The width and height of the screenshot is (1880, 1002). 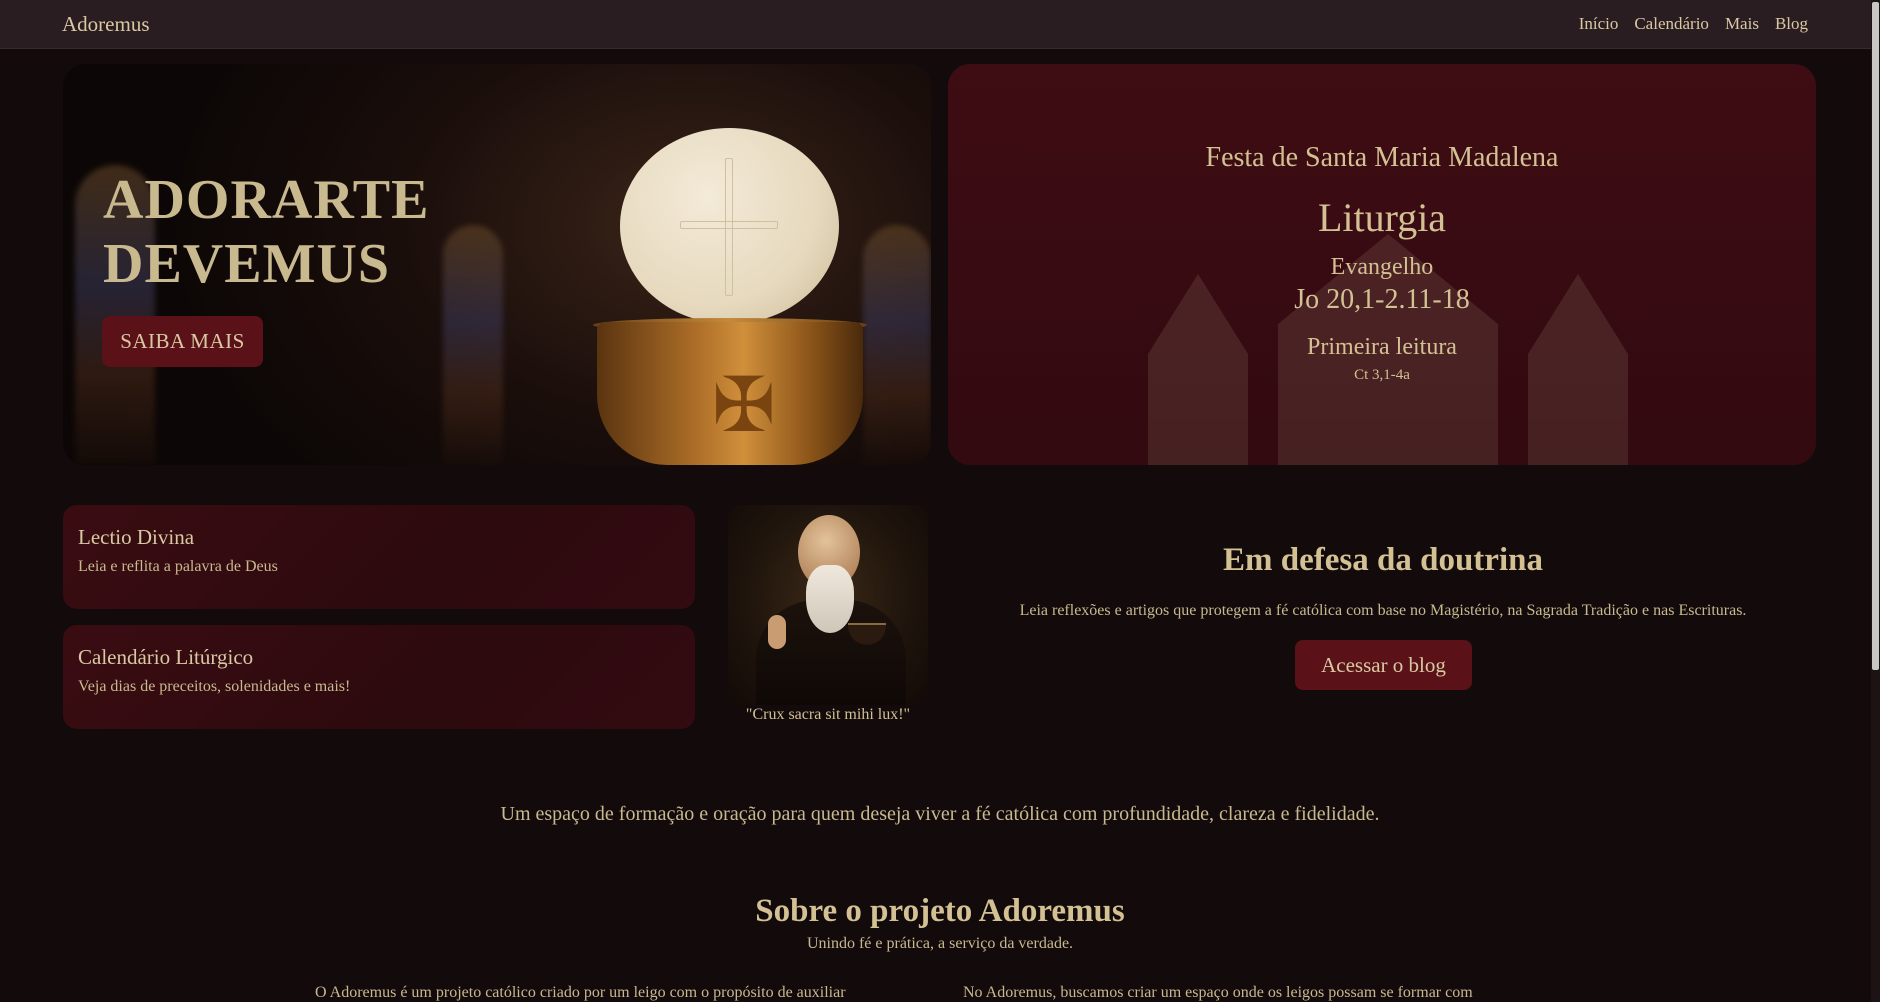 What do you see at coordinates (182, 341) in the screenshot?
I see `saiba-mais-button: SAIBA MAIS` at bounding box center [182, 341].